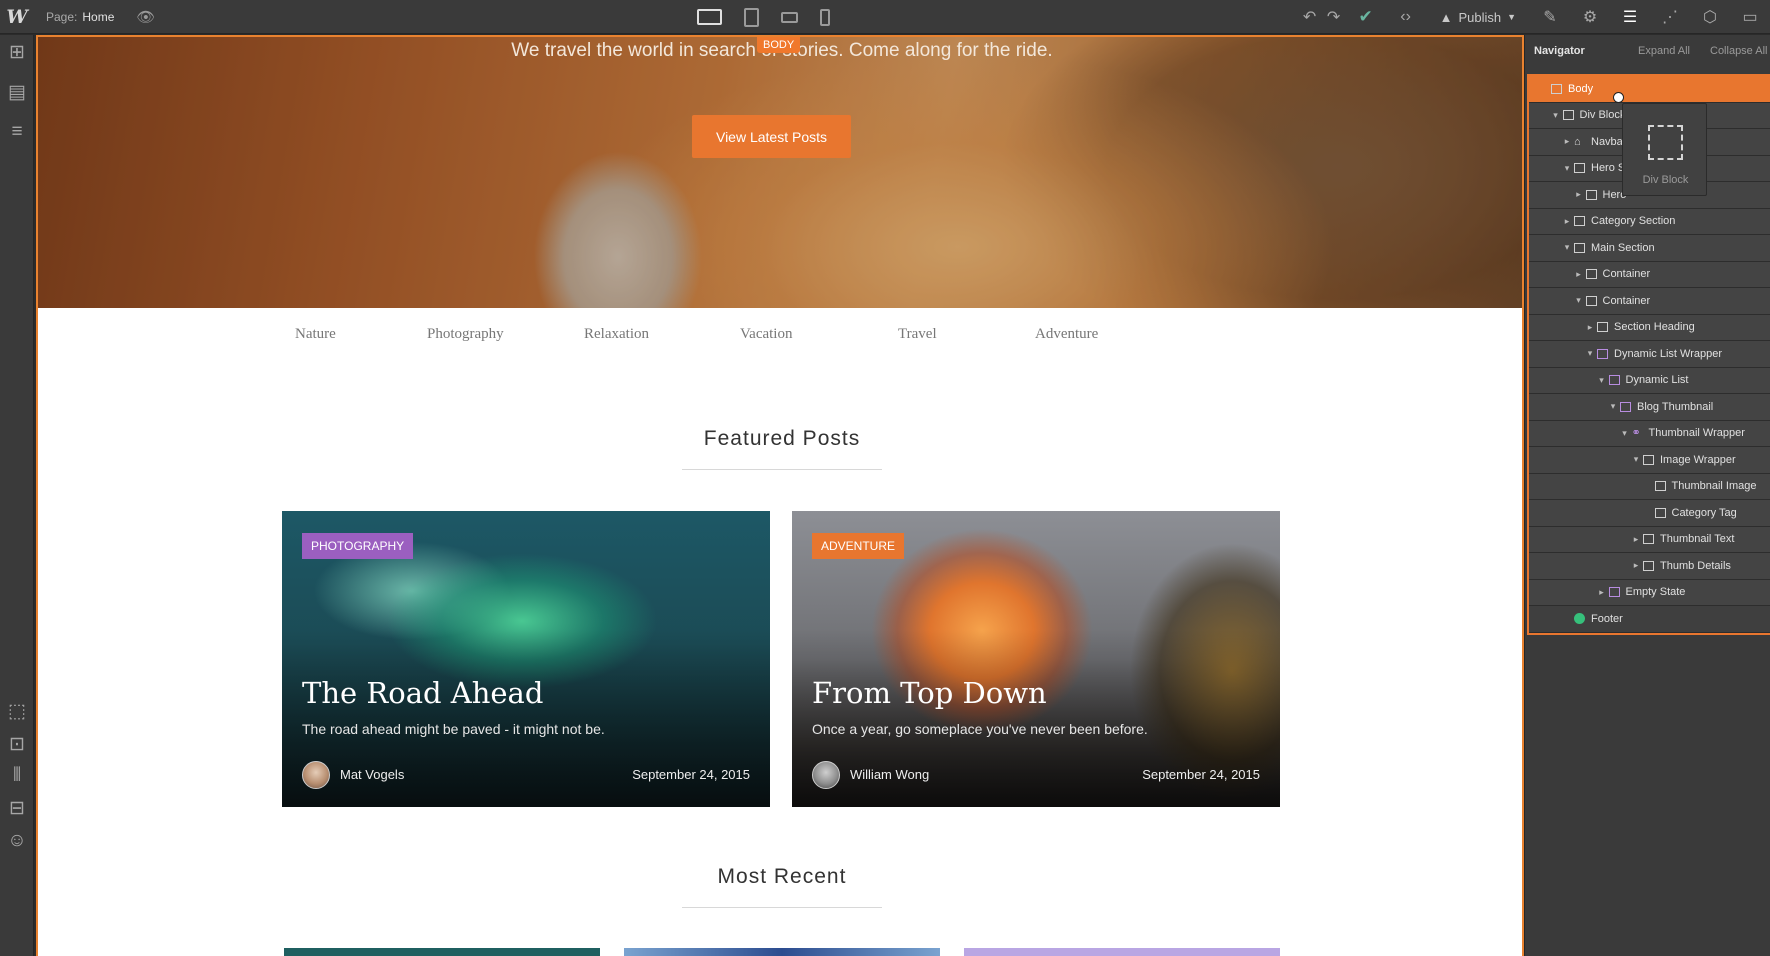  What do you see at coordinates (1334, 17) in the screenshot?
I see `redo-icon: ↷` at bounding box center [1334, 17].